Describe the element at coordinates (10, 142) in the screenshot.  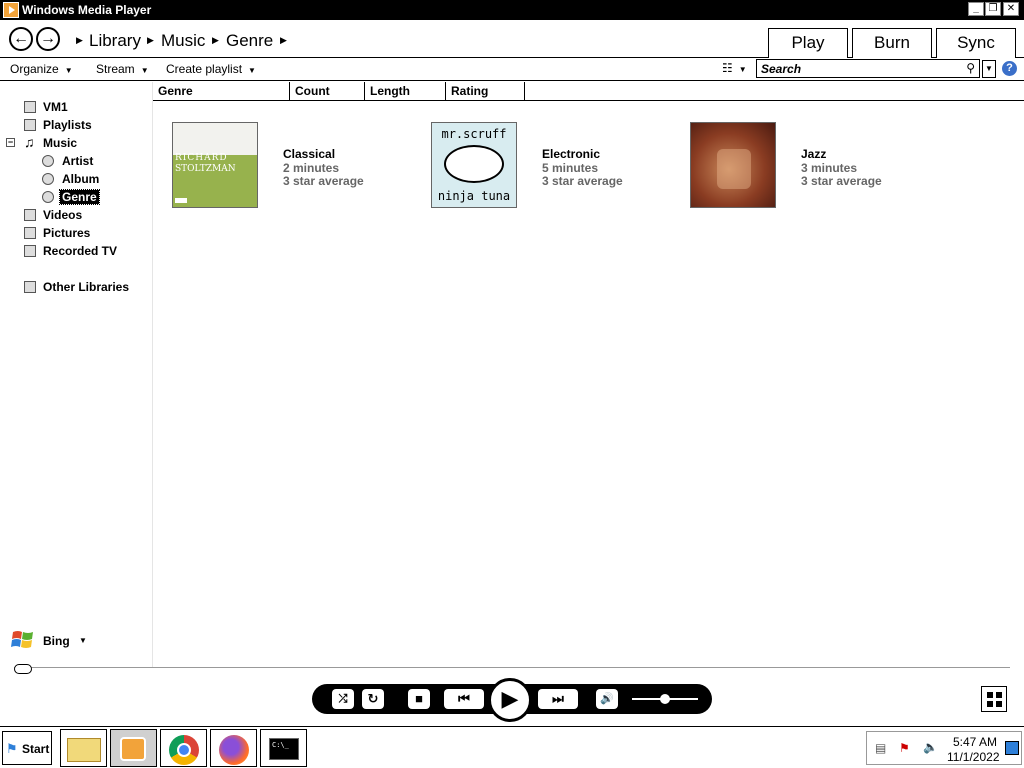
I see `collapse-icon: −` at that location.